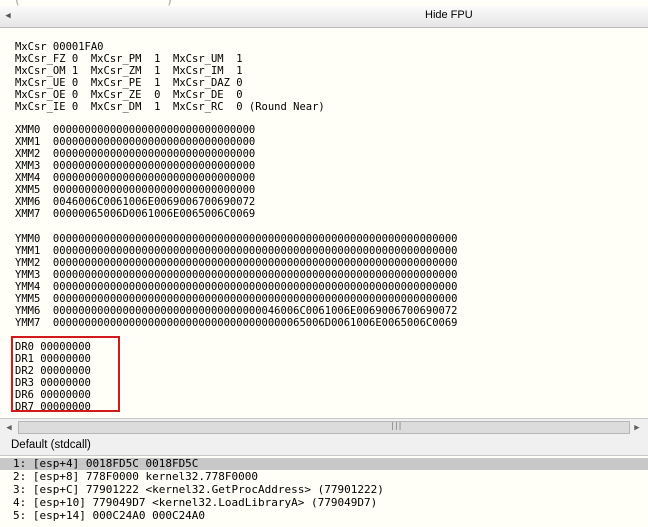 The image size is (648, 527). What do you see at coordinates (324, 477) in the screenshot?
I see `stack-row: 2: [esp+8] 778F0000 kernel32.778F0000` at bounding box center [324, 477].